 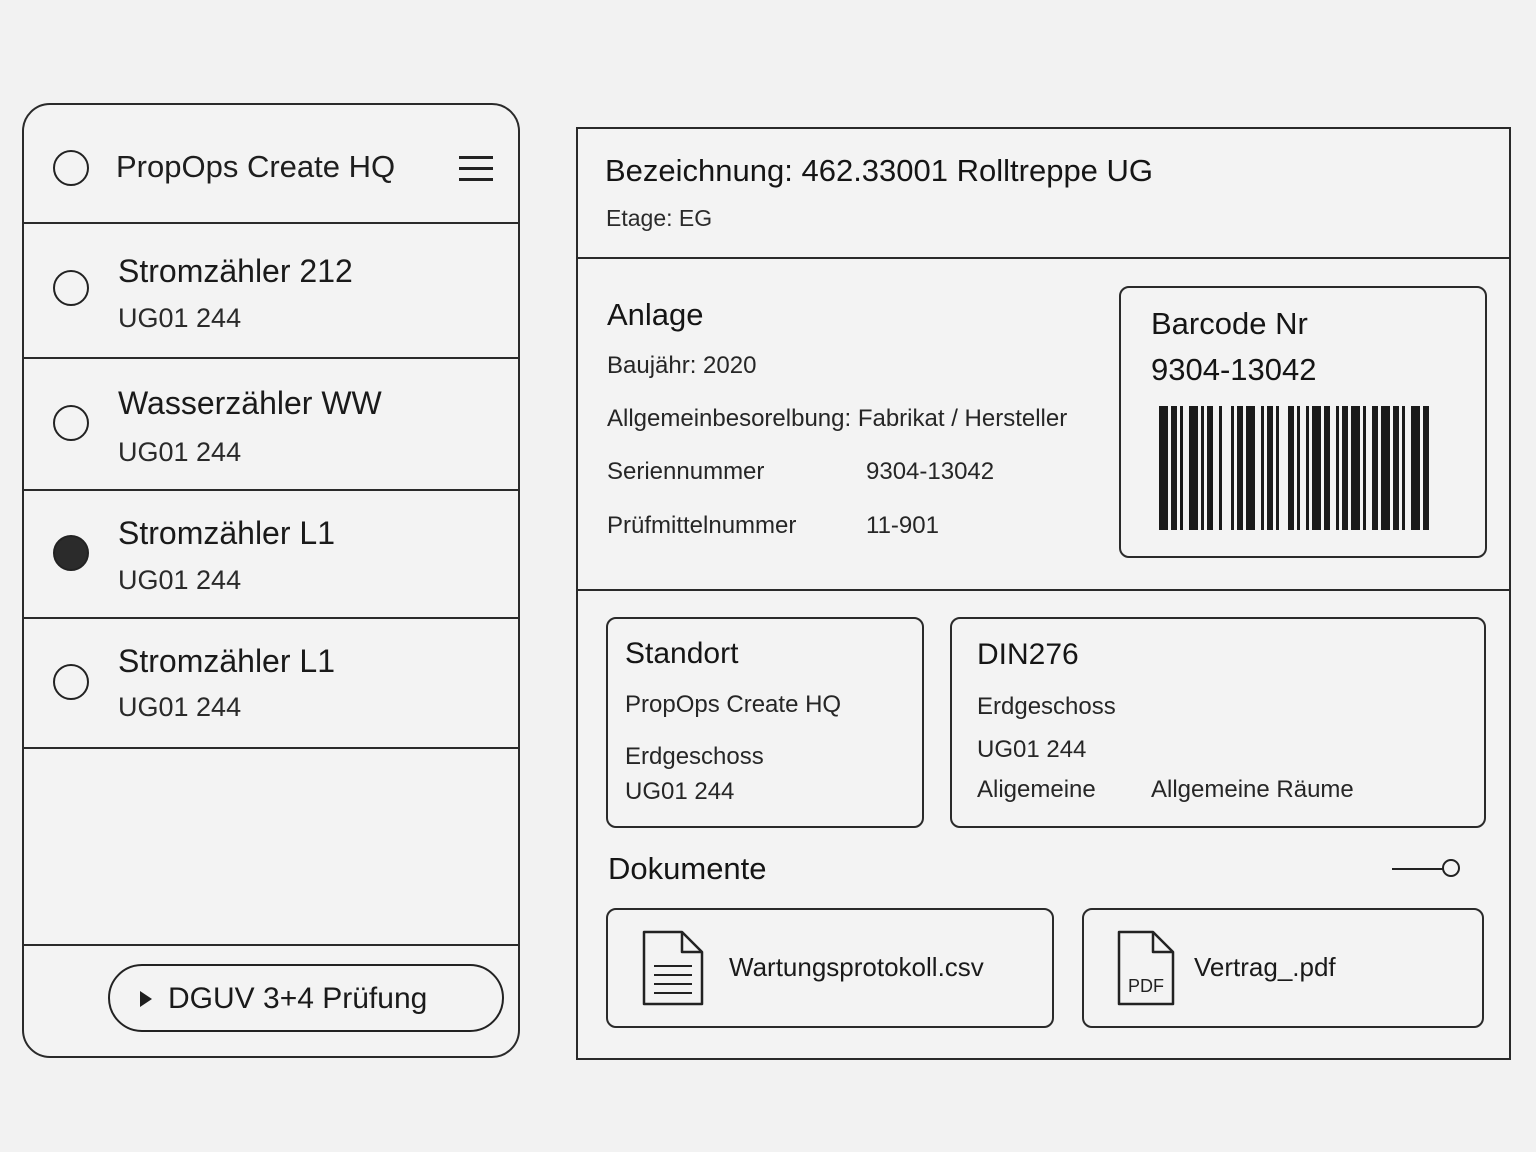 What do you see at coordinates (879, 170) in the screenshot?
I see `asset-title: Bezeichnung: 462.33001 Rolltreppe UG` at bounding box center [879, 170].